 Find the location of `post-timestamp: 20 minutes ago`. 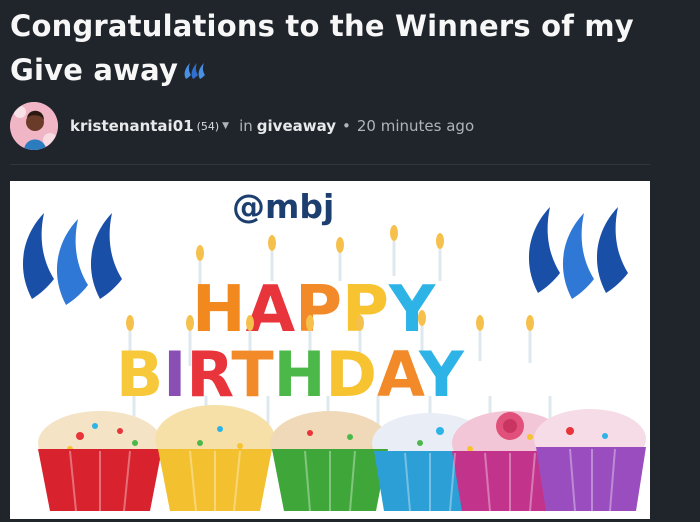

post-timestamp: 20 minutes ago is located at coordinates (415, 126).